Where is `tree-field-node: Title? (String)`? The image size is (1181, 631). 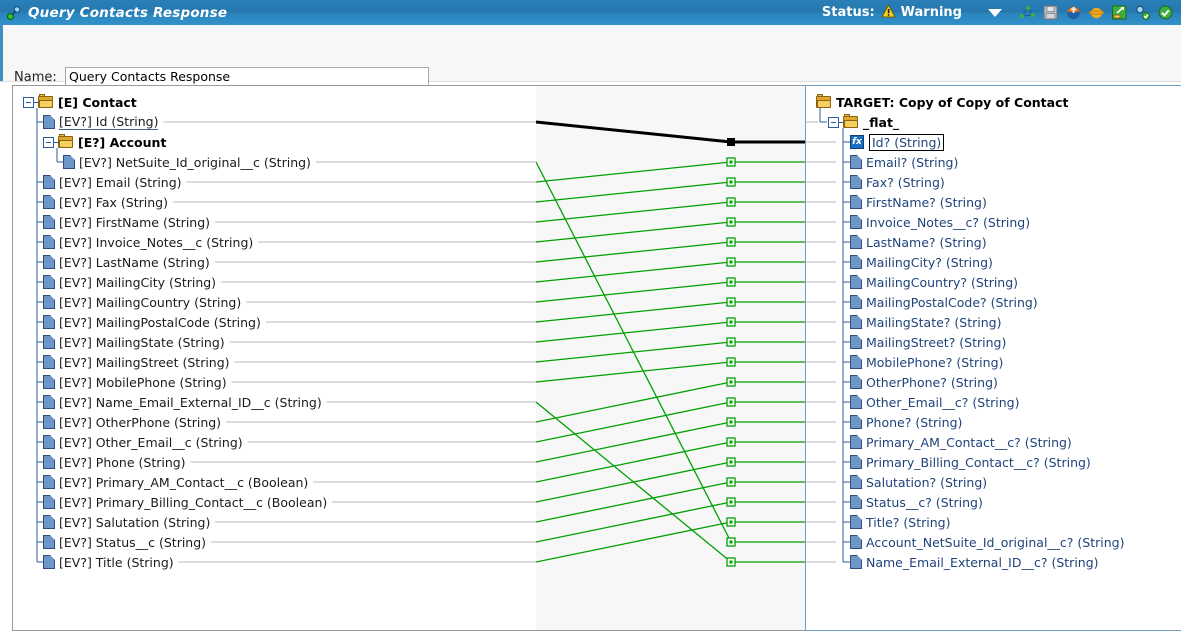 tree-field-node: Title? (String) is located at coordinates (900, 522).